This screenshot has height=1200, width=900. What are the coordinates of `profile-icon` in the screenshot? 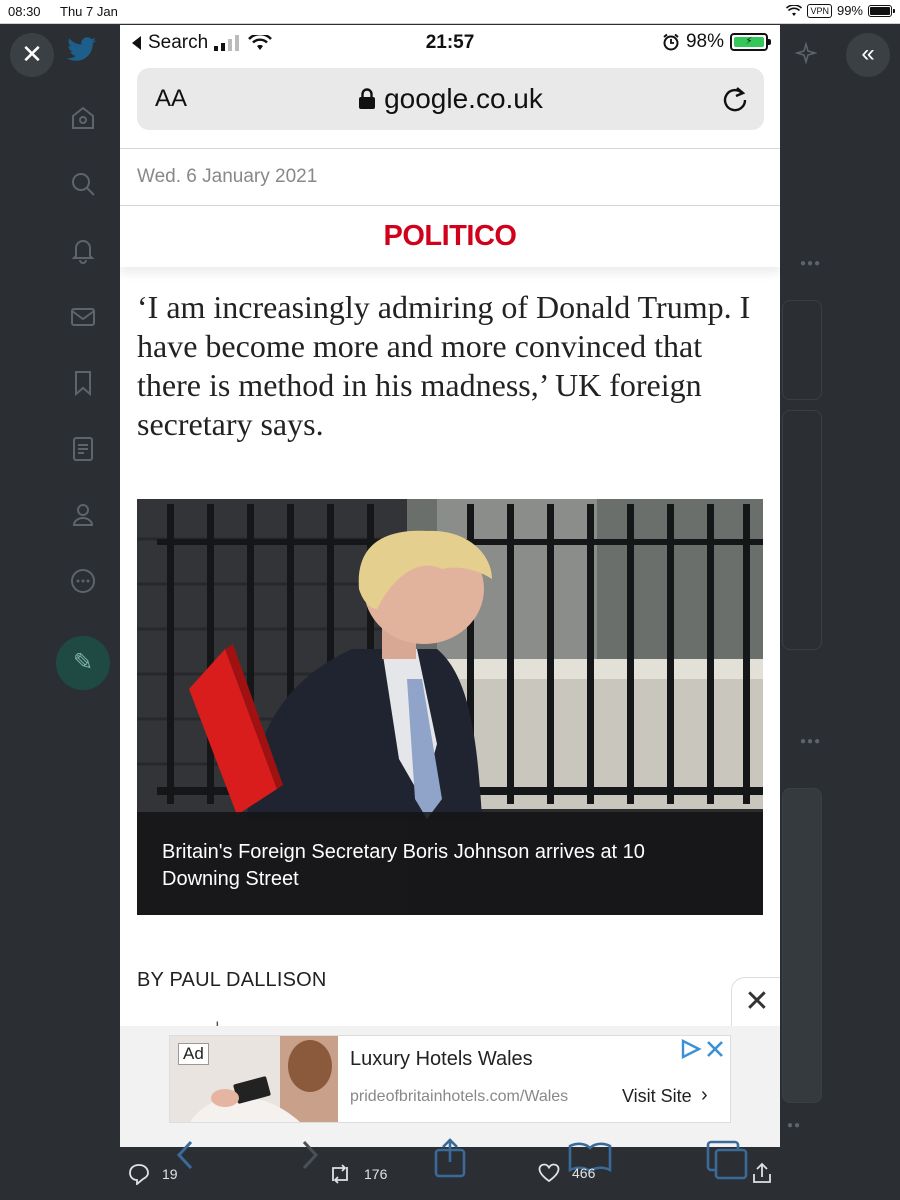 It's located at (83, 515).